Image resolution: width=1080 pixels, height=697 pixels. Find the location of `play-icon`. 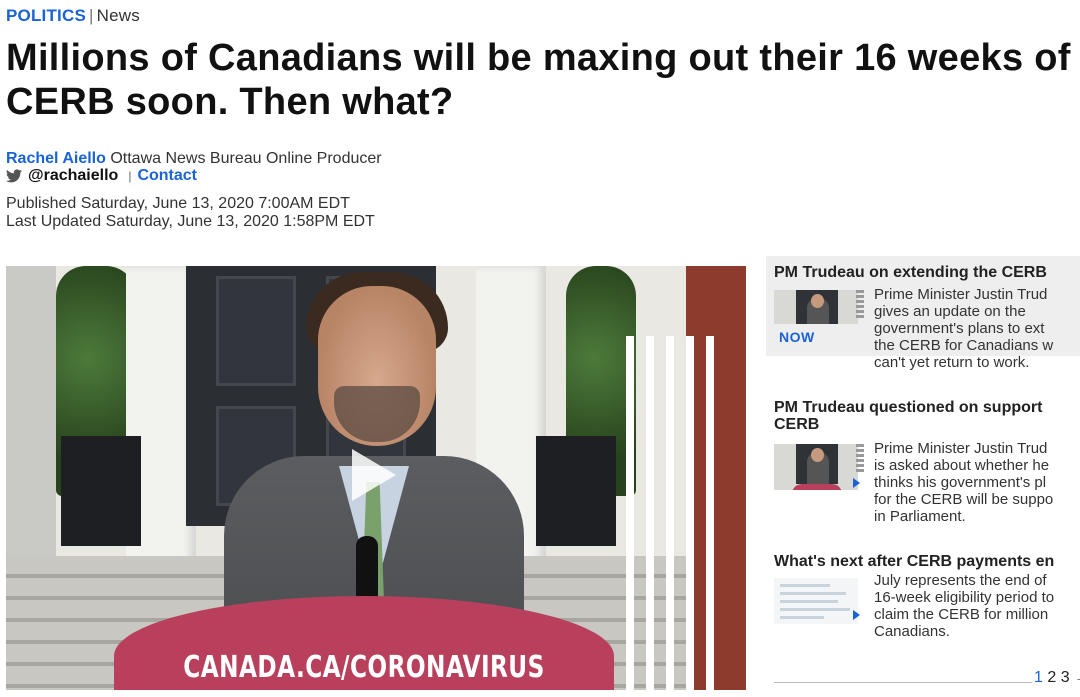

play-icon is located at coordinates (374, 475).